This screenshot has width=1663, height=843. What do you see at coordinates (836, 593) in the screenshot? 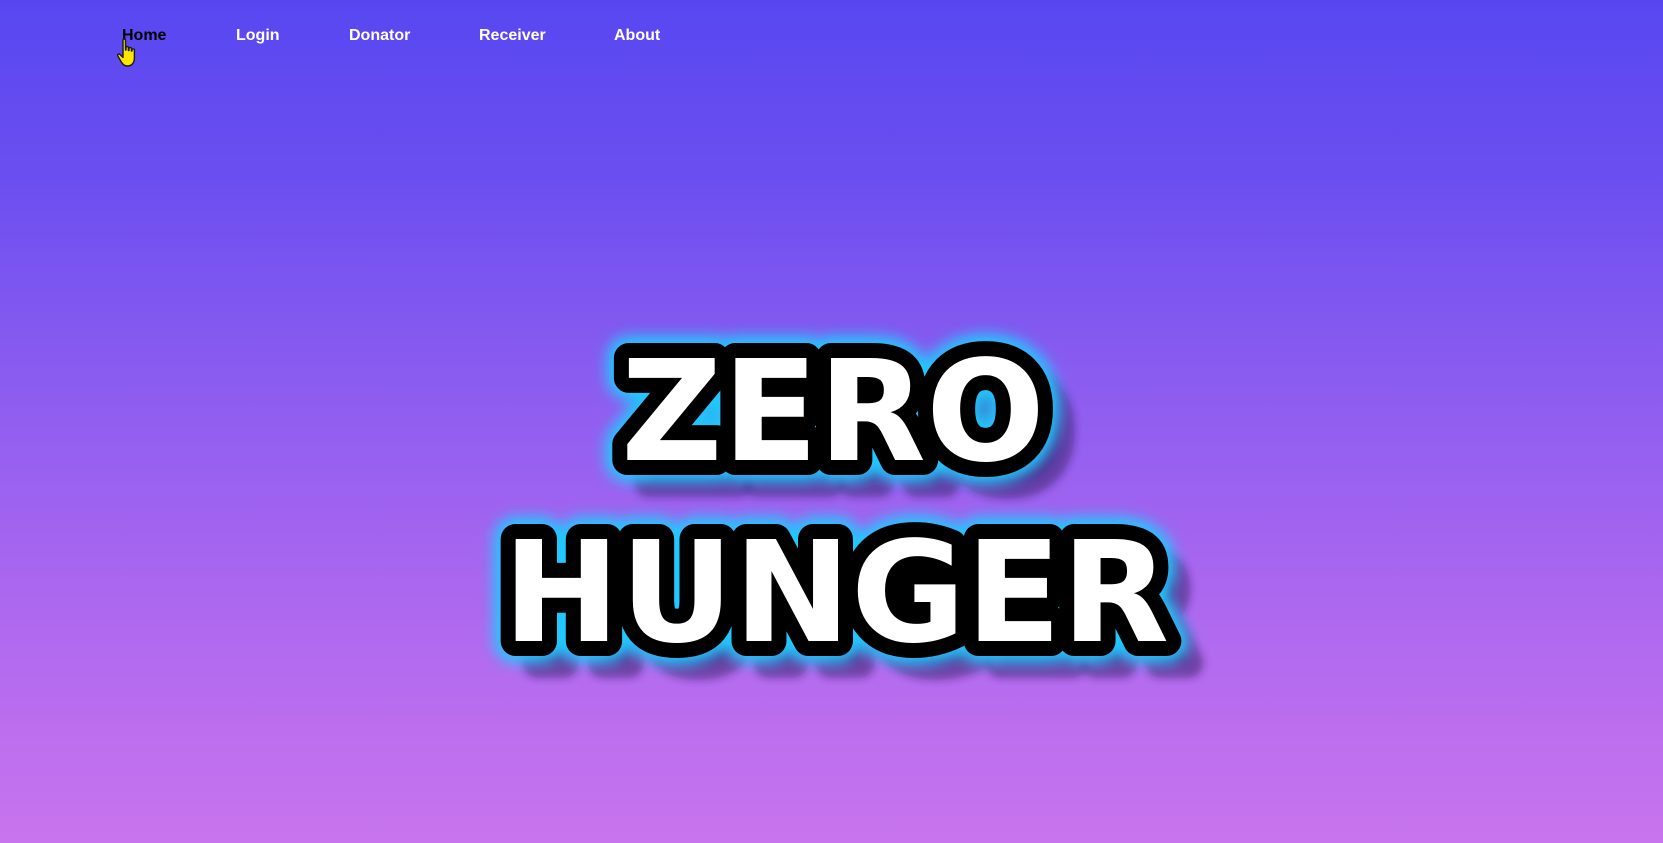
I see `hero-line2: HUNGER` at bounding box center [836, 593].